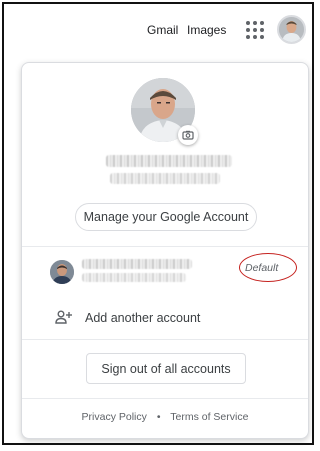 This screenshot has width=320, height=451. I want to click on apps-grid-icon, so click(255, 30).